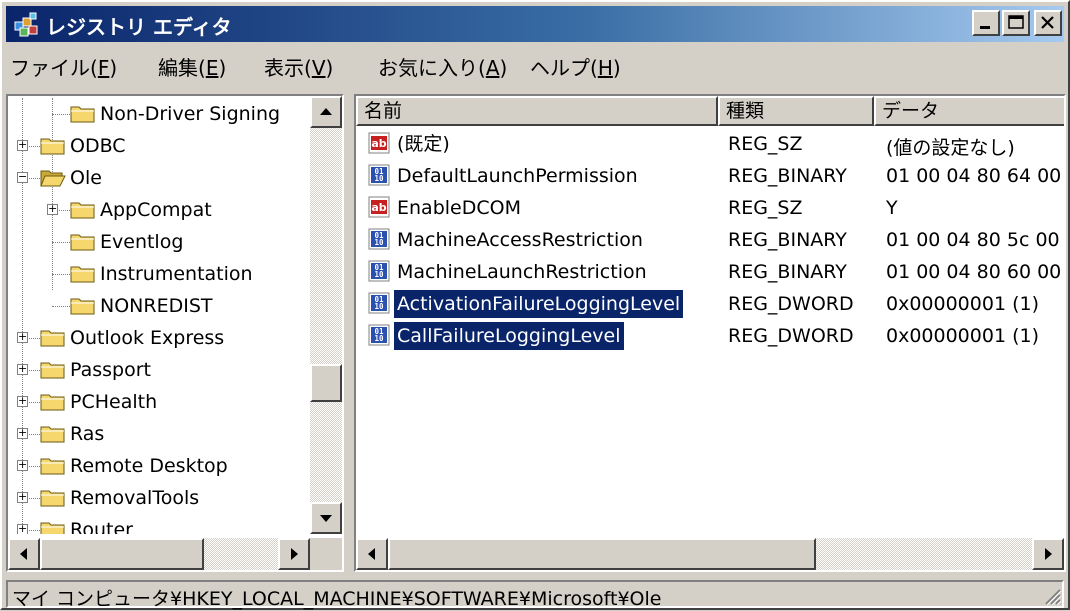 The image size is (1070, 611). I want to click on tree-item-label: Eventlog, so click(142, 242).